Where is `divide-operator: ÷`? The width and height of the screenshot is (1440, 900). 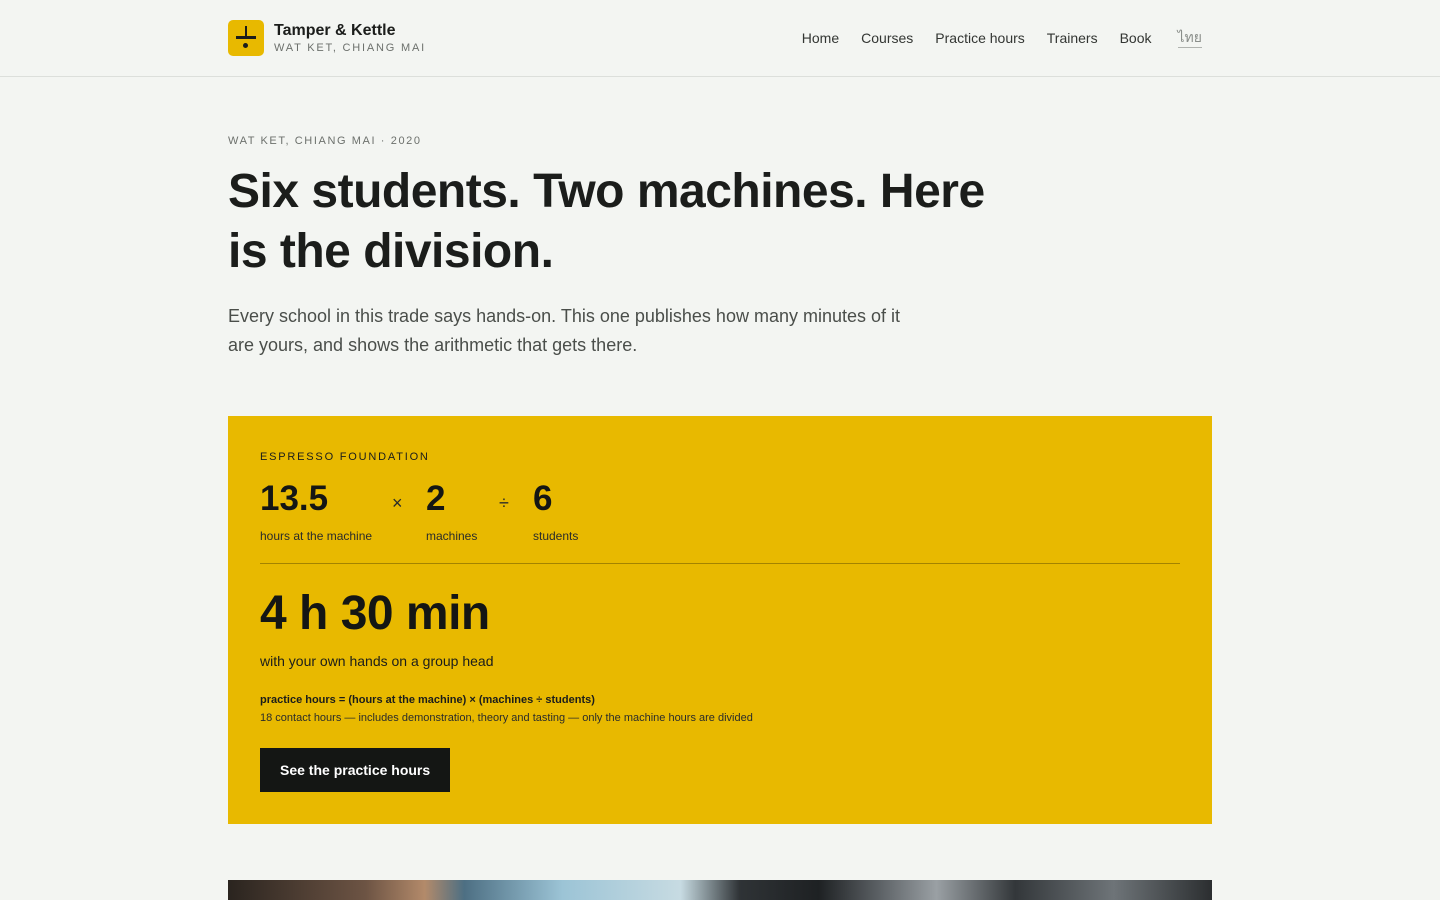
divide-operator: ÷ is located at coordinates (504, 503).